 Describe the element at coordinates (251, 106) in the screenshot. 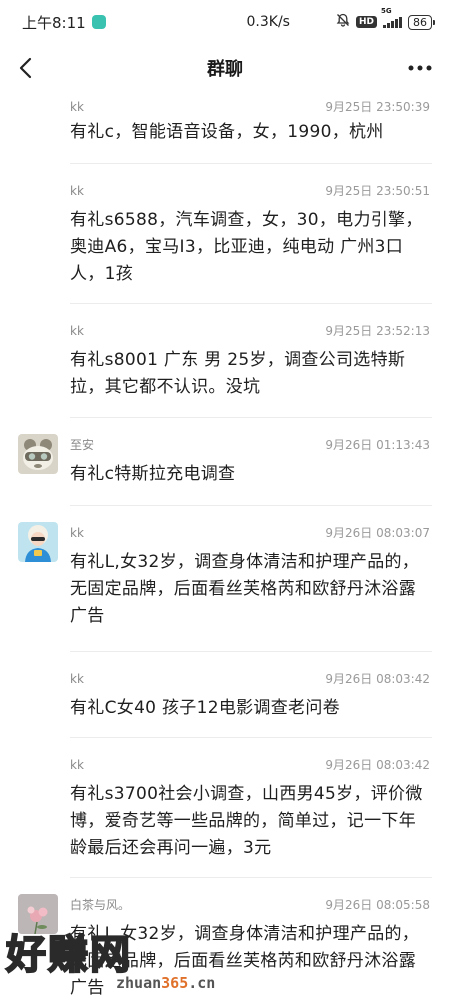

I see `message-header: kk 9月25日 23:50:39` at that location.